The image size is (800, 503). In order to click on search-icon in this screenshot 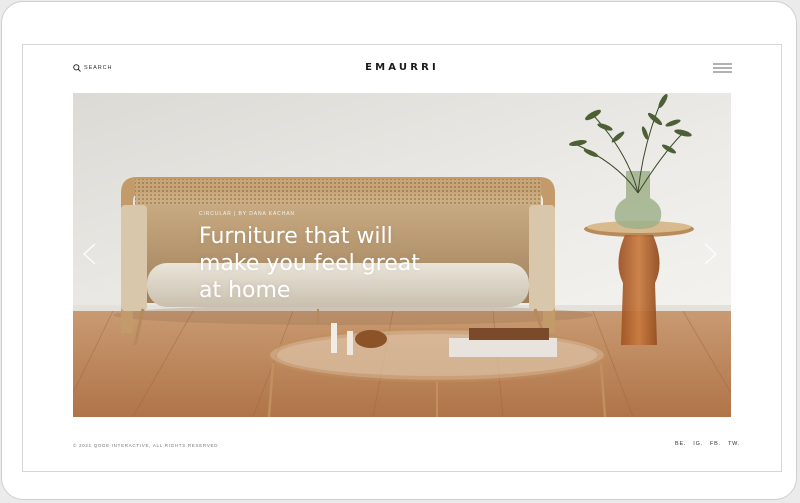, I will do `click(77, 68)`.